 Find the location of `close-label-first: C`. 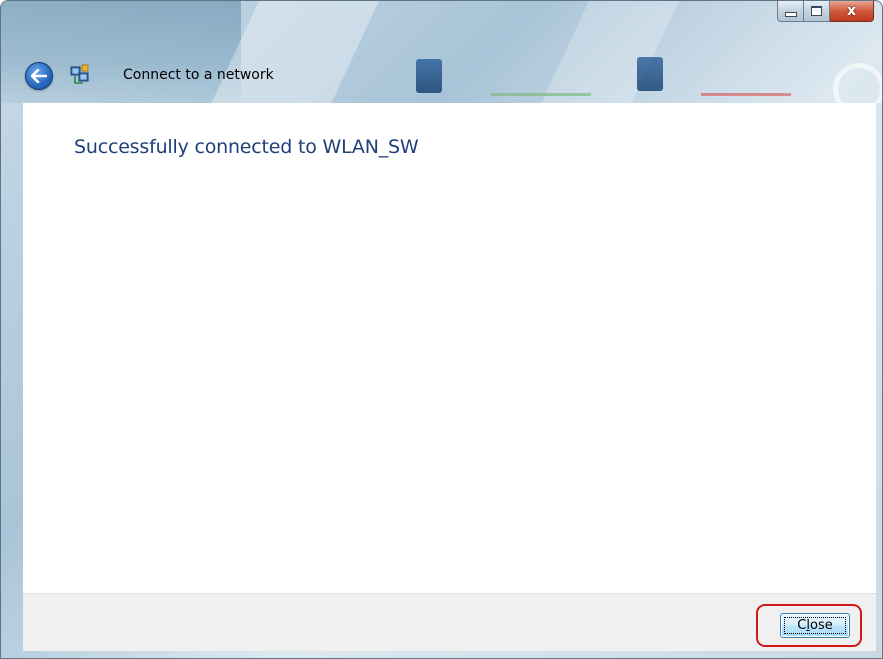

close-label-first: C is located at coordinates (802, 625).